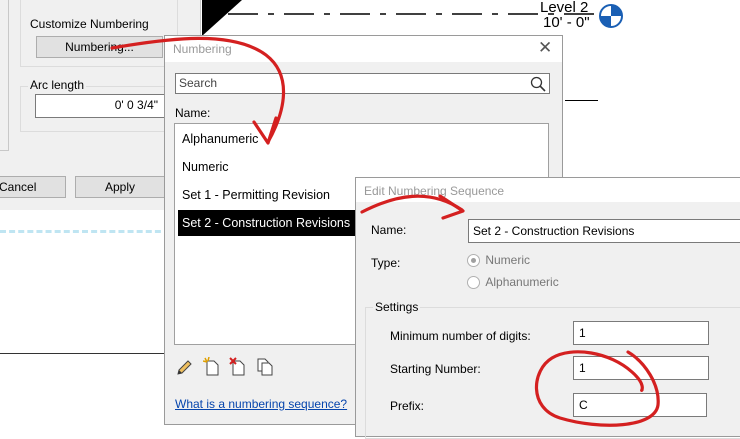  What do you see at coordinates (566, 22) in the screenshot?
I see `level-elevation: 10' - 0"` at bounding box center [566, 22].